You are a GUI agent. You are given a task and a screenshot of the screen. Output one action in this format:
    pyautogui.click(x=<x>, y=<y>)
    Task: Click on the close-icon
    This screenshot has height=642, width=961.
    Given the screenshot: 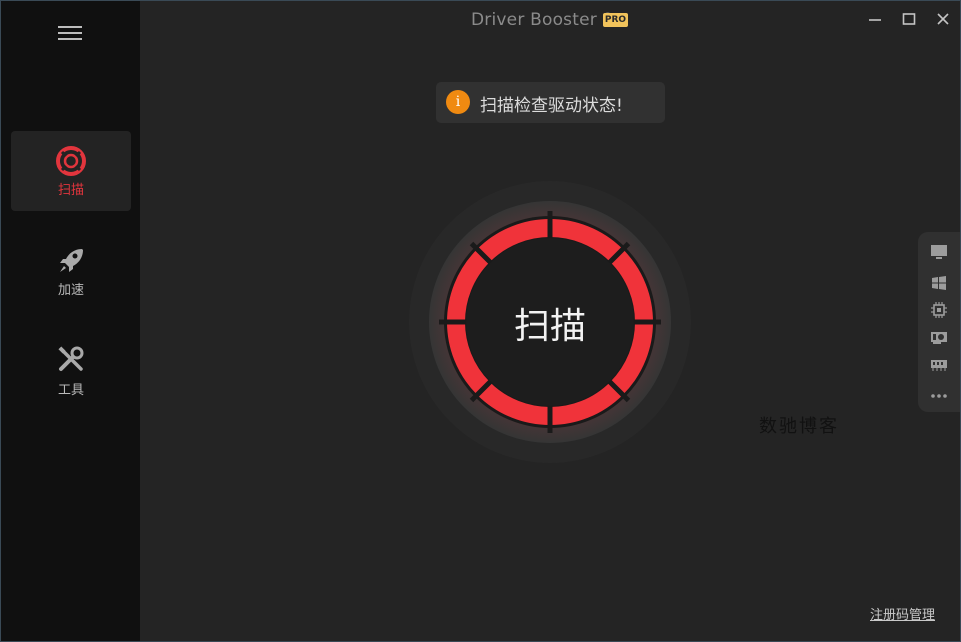 What is the action you would take?
    pyautogui.click(x=943, y=19)
    